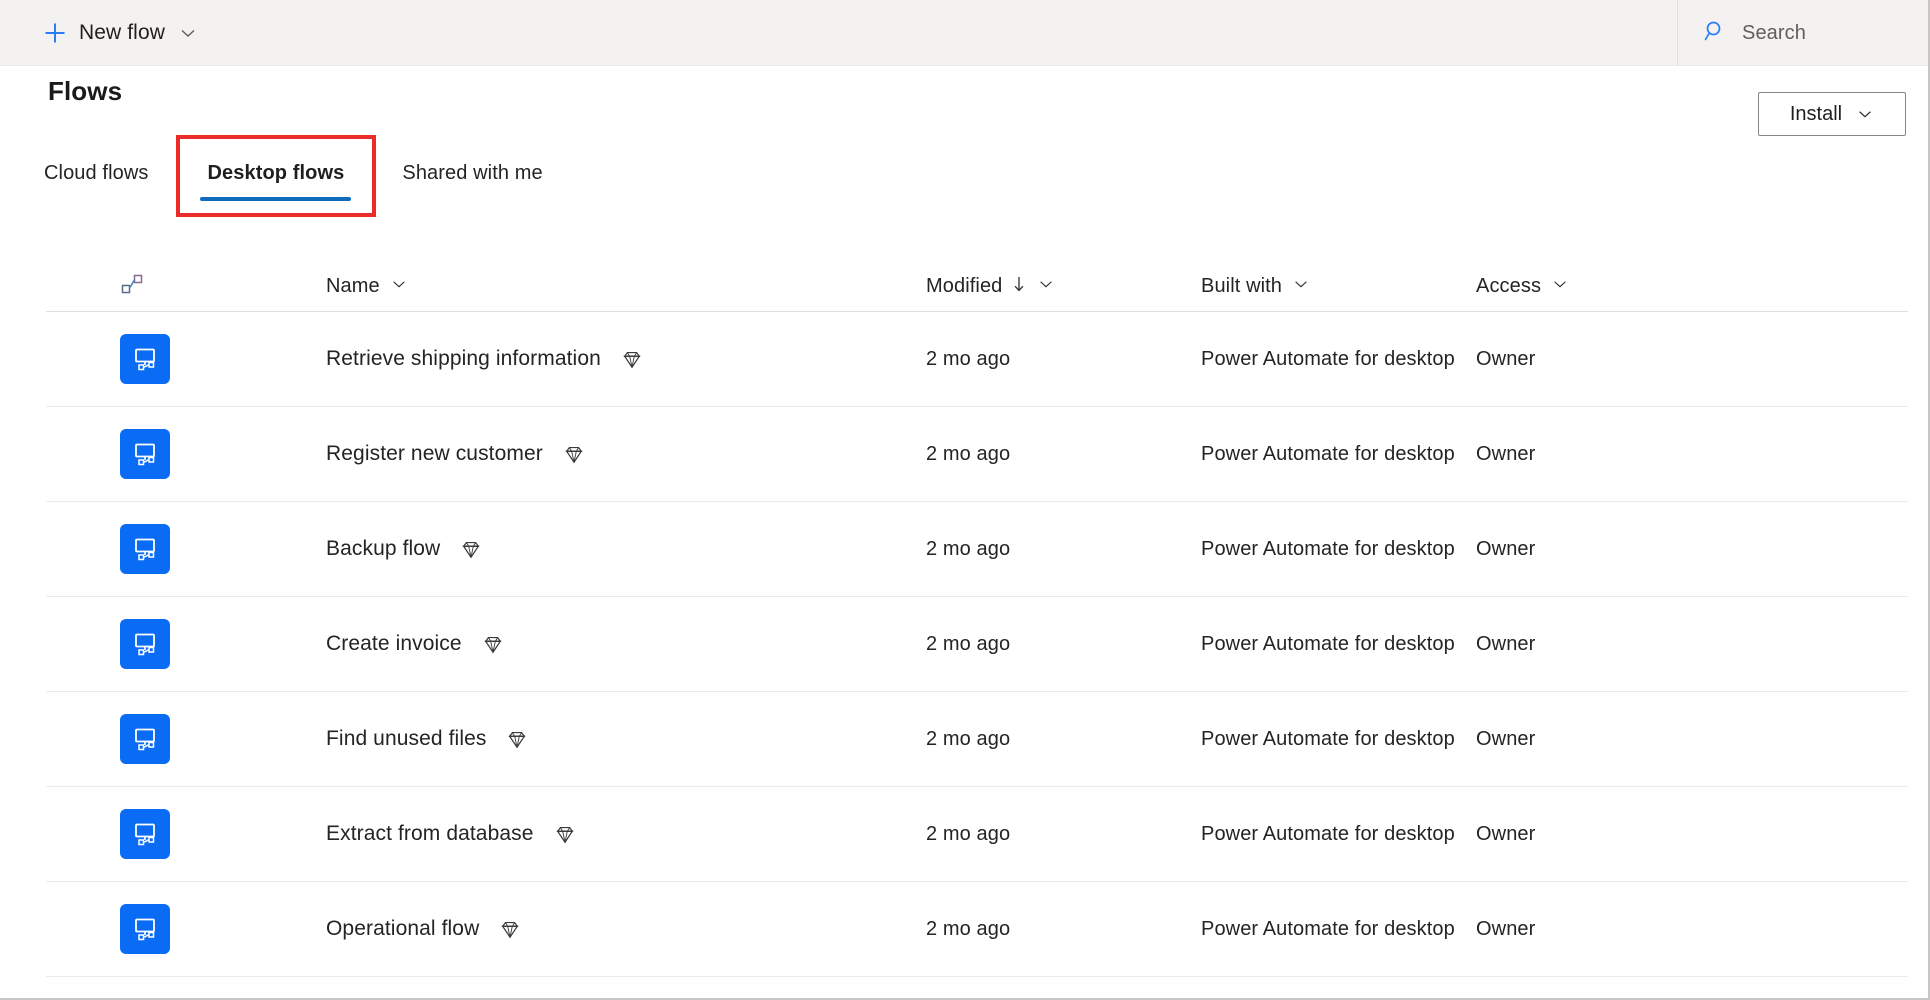 The height and width of the screenshot is (1000, 1930). Describe the element at coordinates (1509, 286) in the screenshot. I see `column-header-label: Access` at that location.